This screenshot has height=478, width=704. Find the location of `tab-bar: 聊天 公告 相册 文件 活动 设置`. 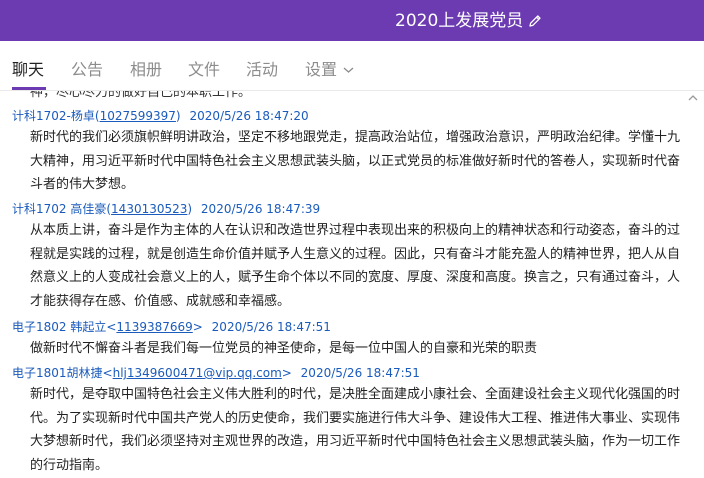

tab-bar: 聊天 公告 相册 文件 活动 设置 is located at coordinates (352, 66).